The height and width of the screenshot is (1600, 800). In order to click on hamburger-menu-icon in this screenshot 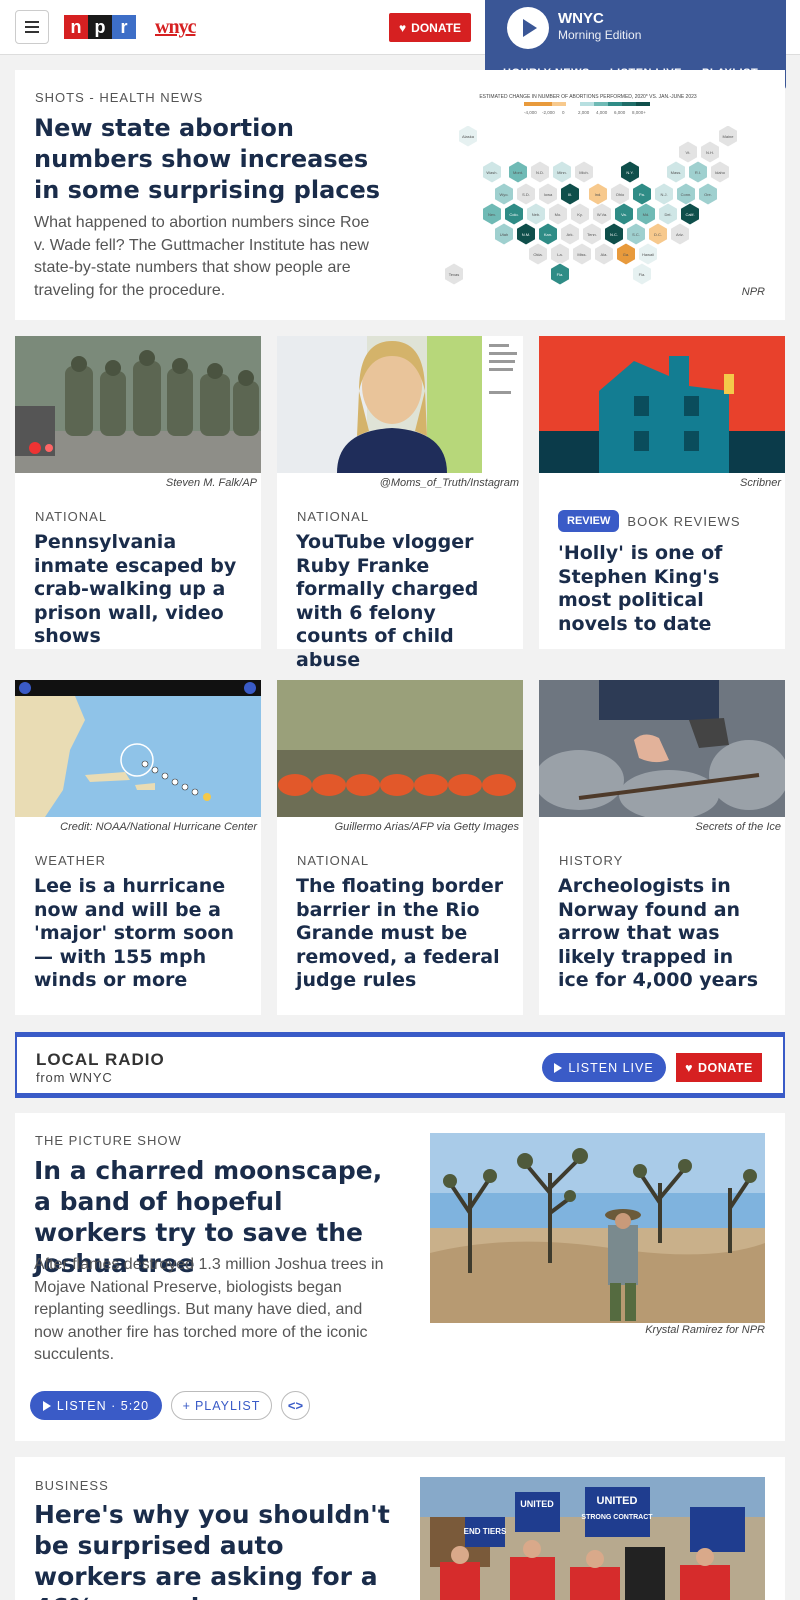, I will do `click(32, 27)`.